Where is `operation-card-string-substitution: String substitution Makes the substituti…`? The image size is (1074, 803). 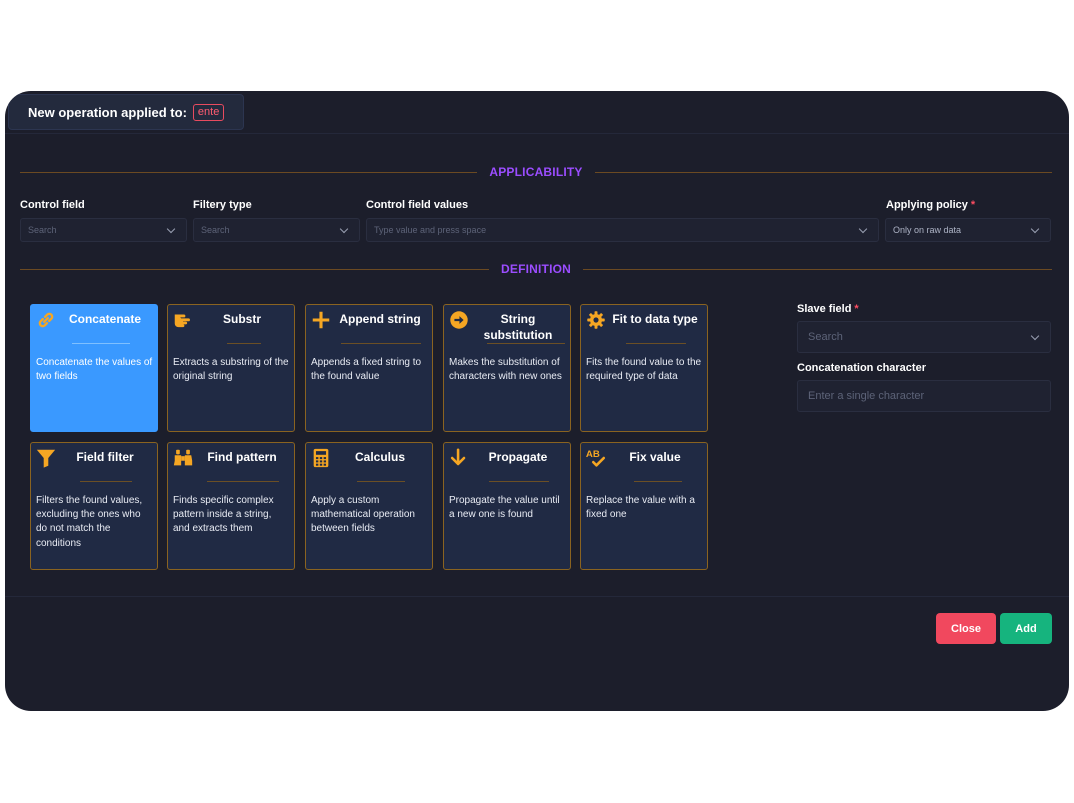
operation-card-string-substitution: String substitution Makes the substituti… is located at coordinates (507, 368).